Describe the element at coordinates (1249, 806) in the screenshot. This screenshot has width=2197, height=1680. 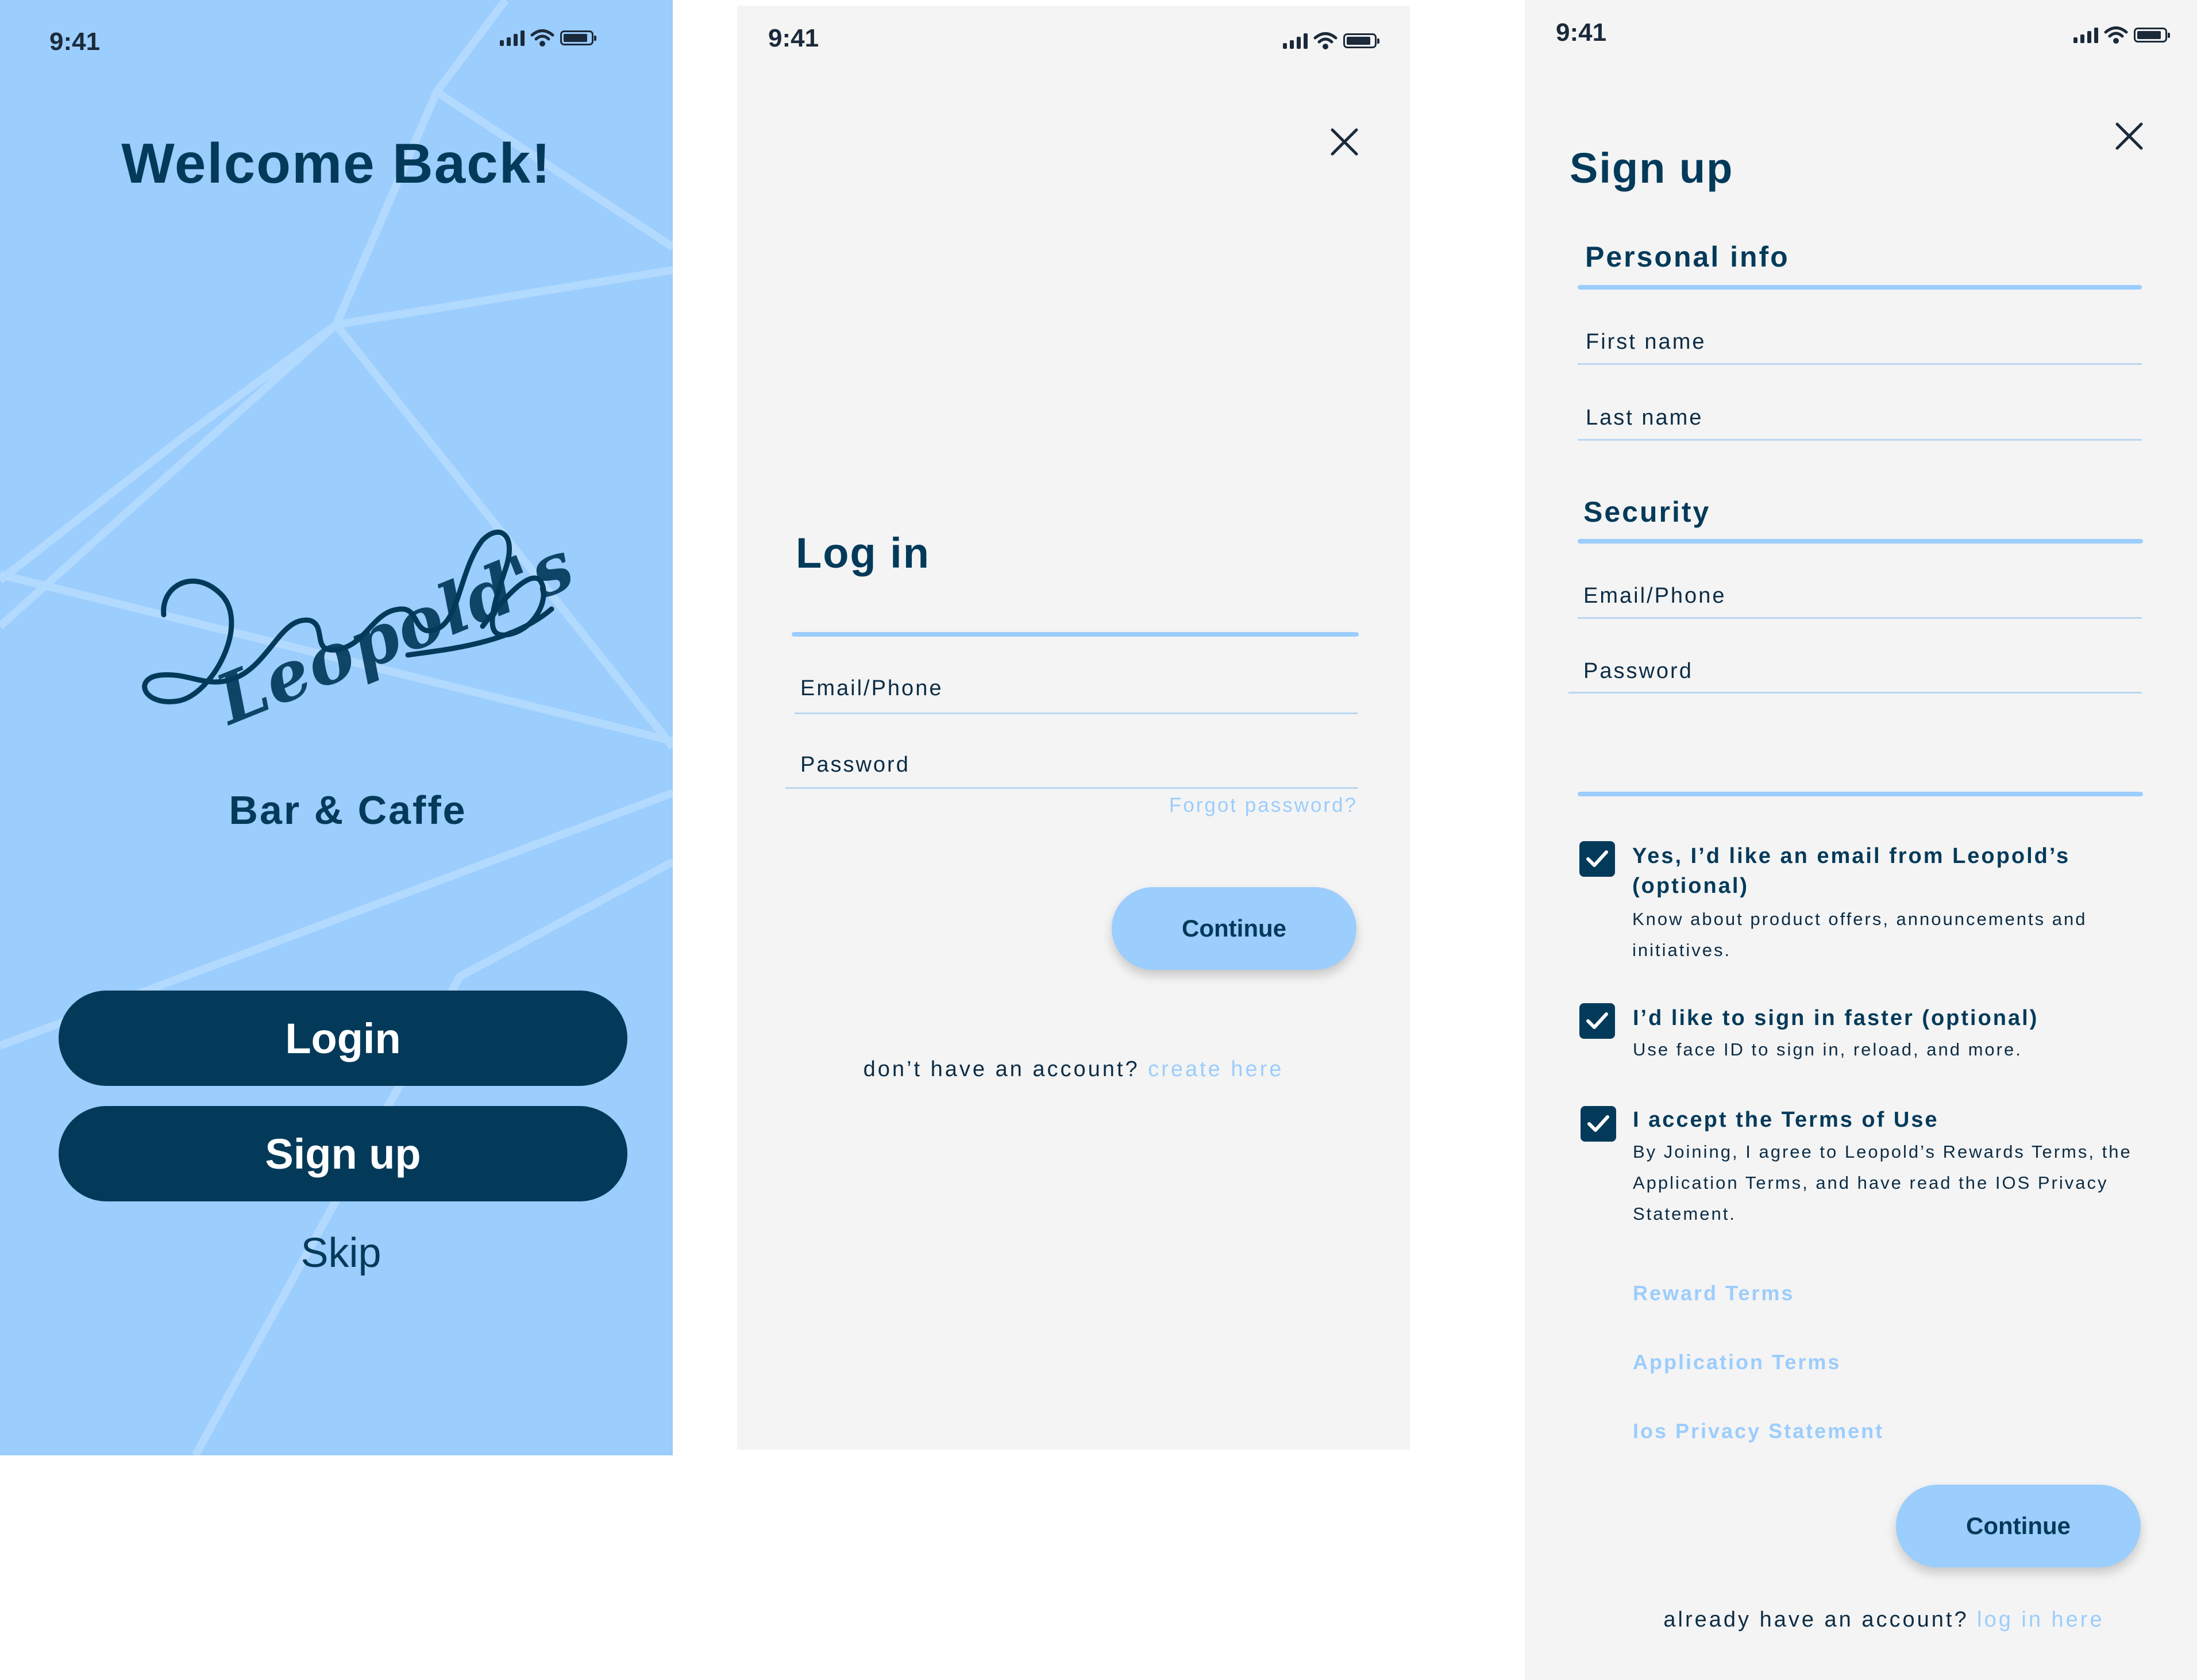
I see `forgot-password-link: Forgot password?` at that location.